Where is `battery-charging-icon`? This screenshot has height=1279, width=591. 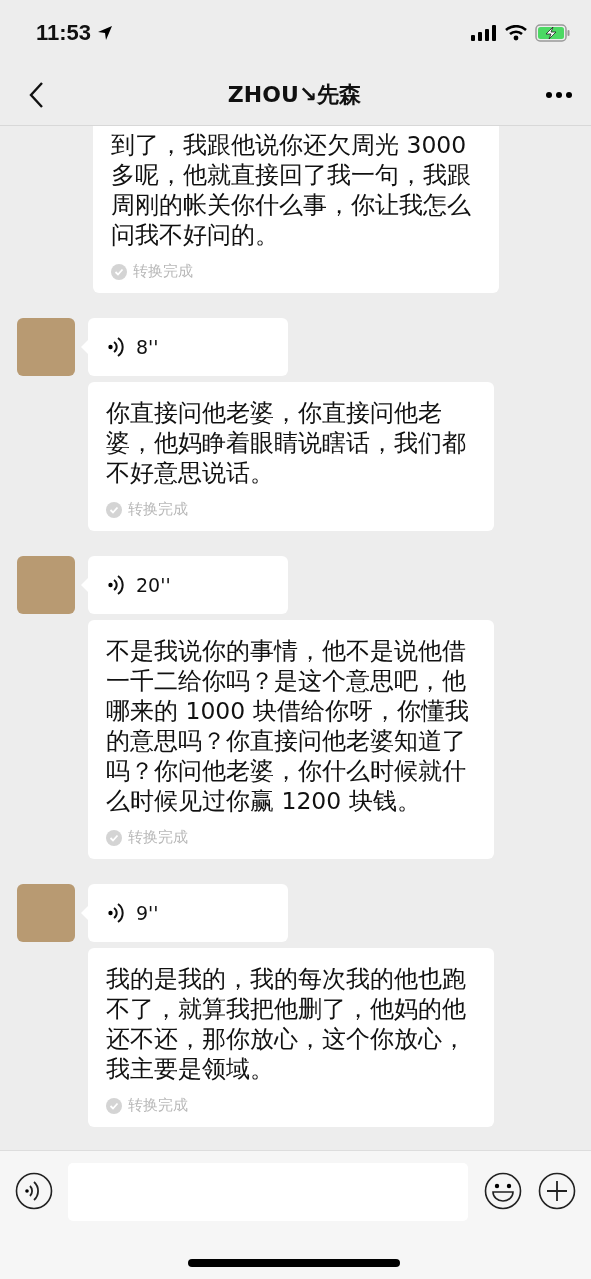 battery-charging-icon is located at coordinates (553, 32).